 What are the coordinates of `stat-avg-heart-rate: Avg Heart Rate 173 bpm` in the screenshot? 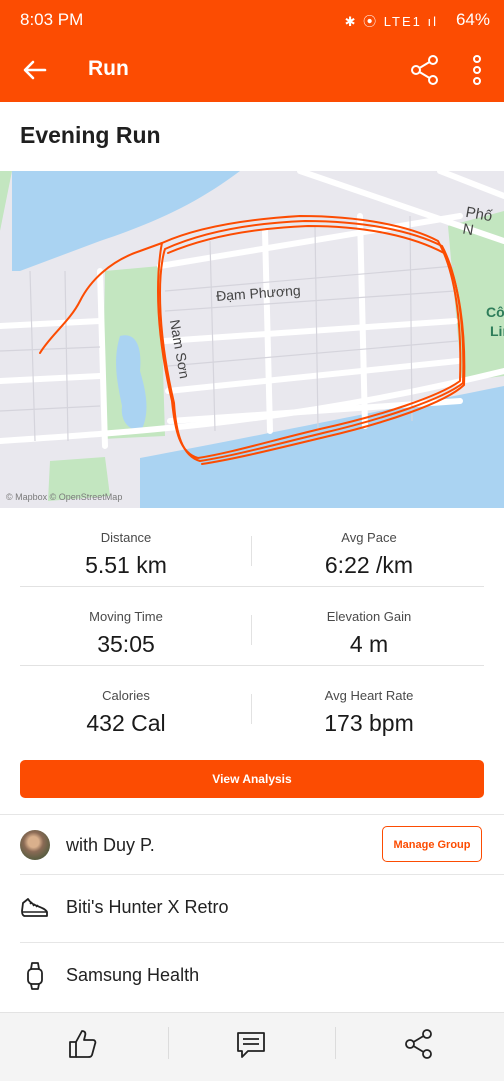 It's located at (369, 701).